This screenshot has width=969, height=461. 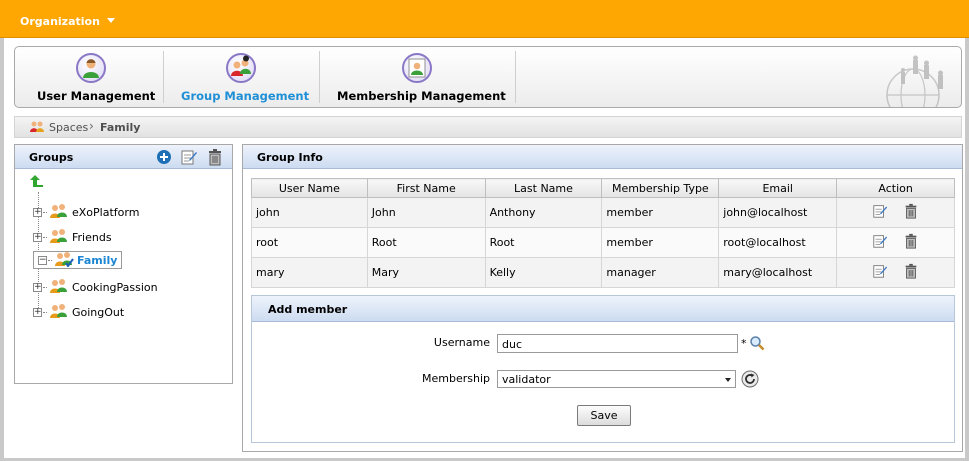 I want to click on username-value: duc, so click(x=512, y=344).